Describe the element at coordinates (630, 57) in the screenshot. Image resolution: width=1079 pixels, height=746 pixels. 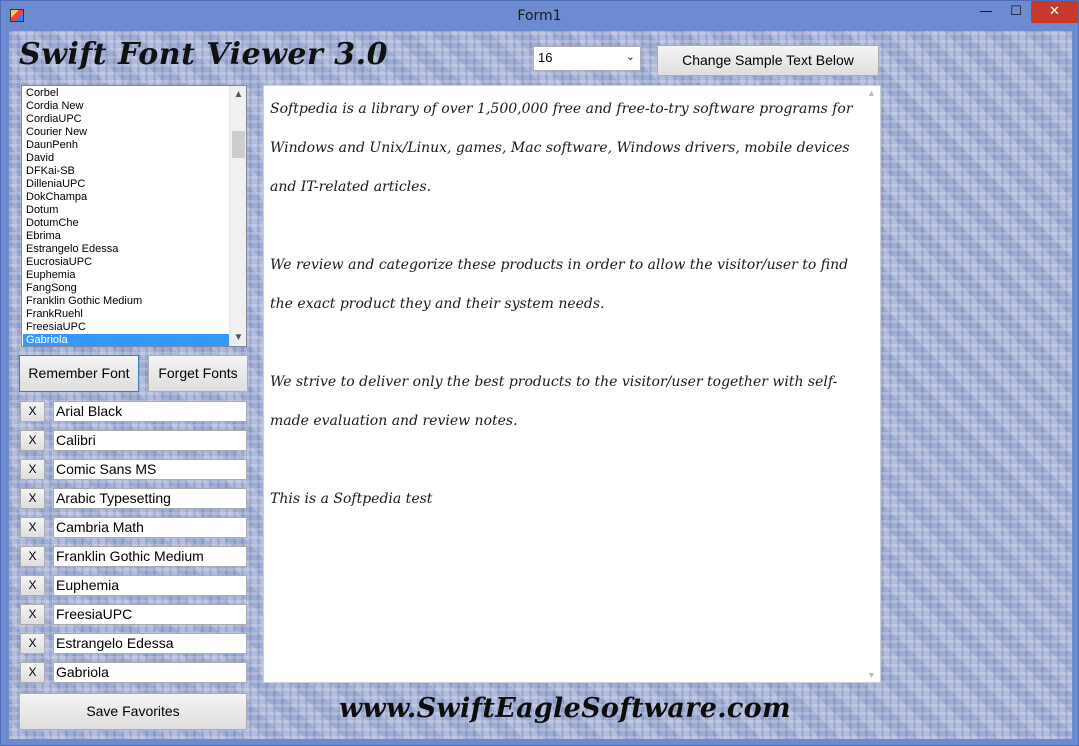
I see `chevron-down-icon: ⌄` at that location.